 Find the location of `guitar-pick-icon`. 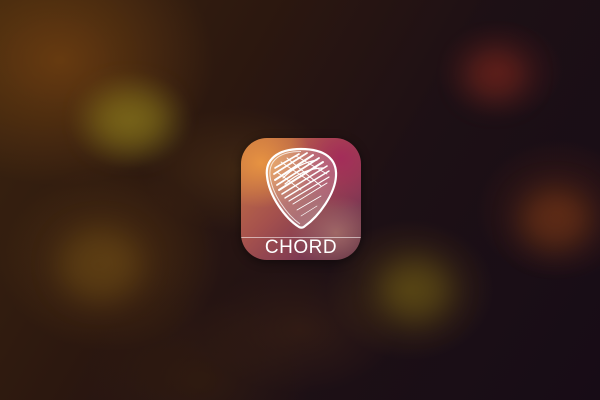

guitar-pick-icon is located at coordinates (301, 188).